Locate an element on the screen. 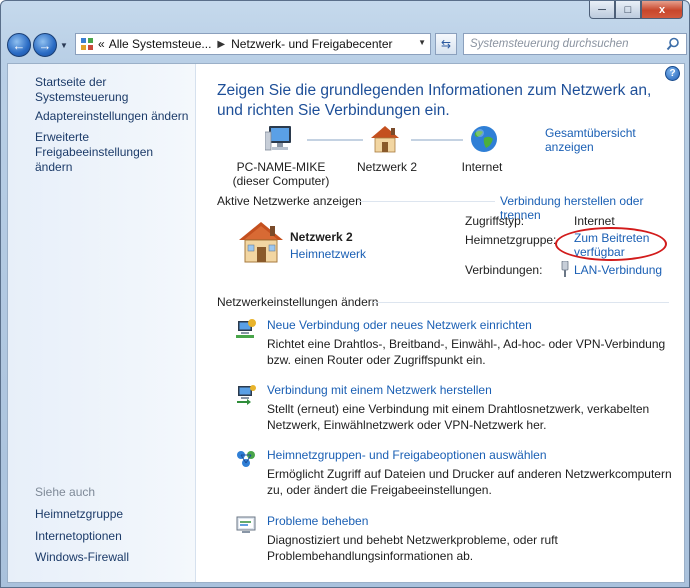 This screenshot has width=690, height=588. search-icon is located at coordinates (673, 44).